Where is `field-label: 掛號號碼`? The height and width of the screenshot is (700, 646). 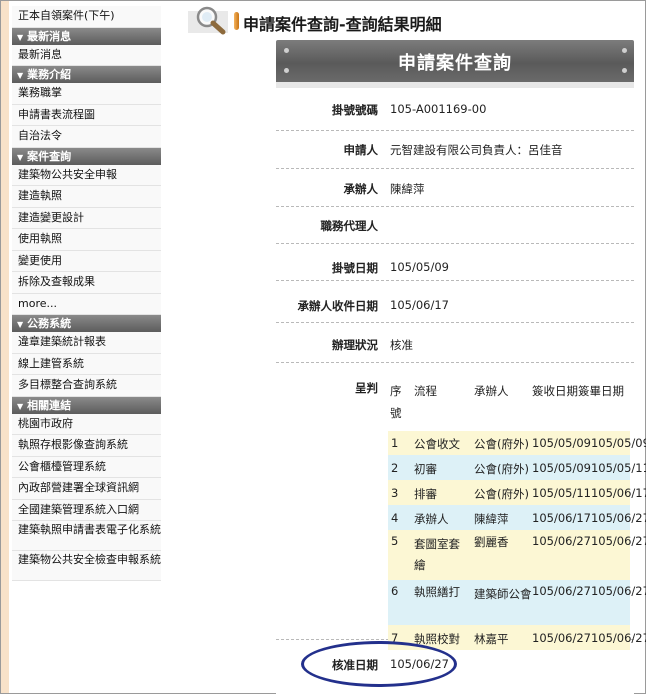
field-label: 掛號號碼 is located at coordinates (355, 110).